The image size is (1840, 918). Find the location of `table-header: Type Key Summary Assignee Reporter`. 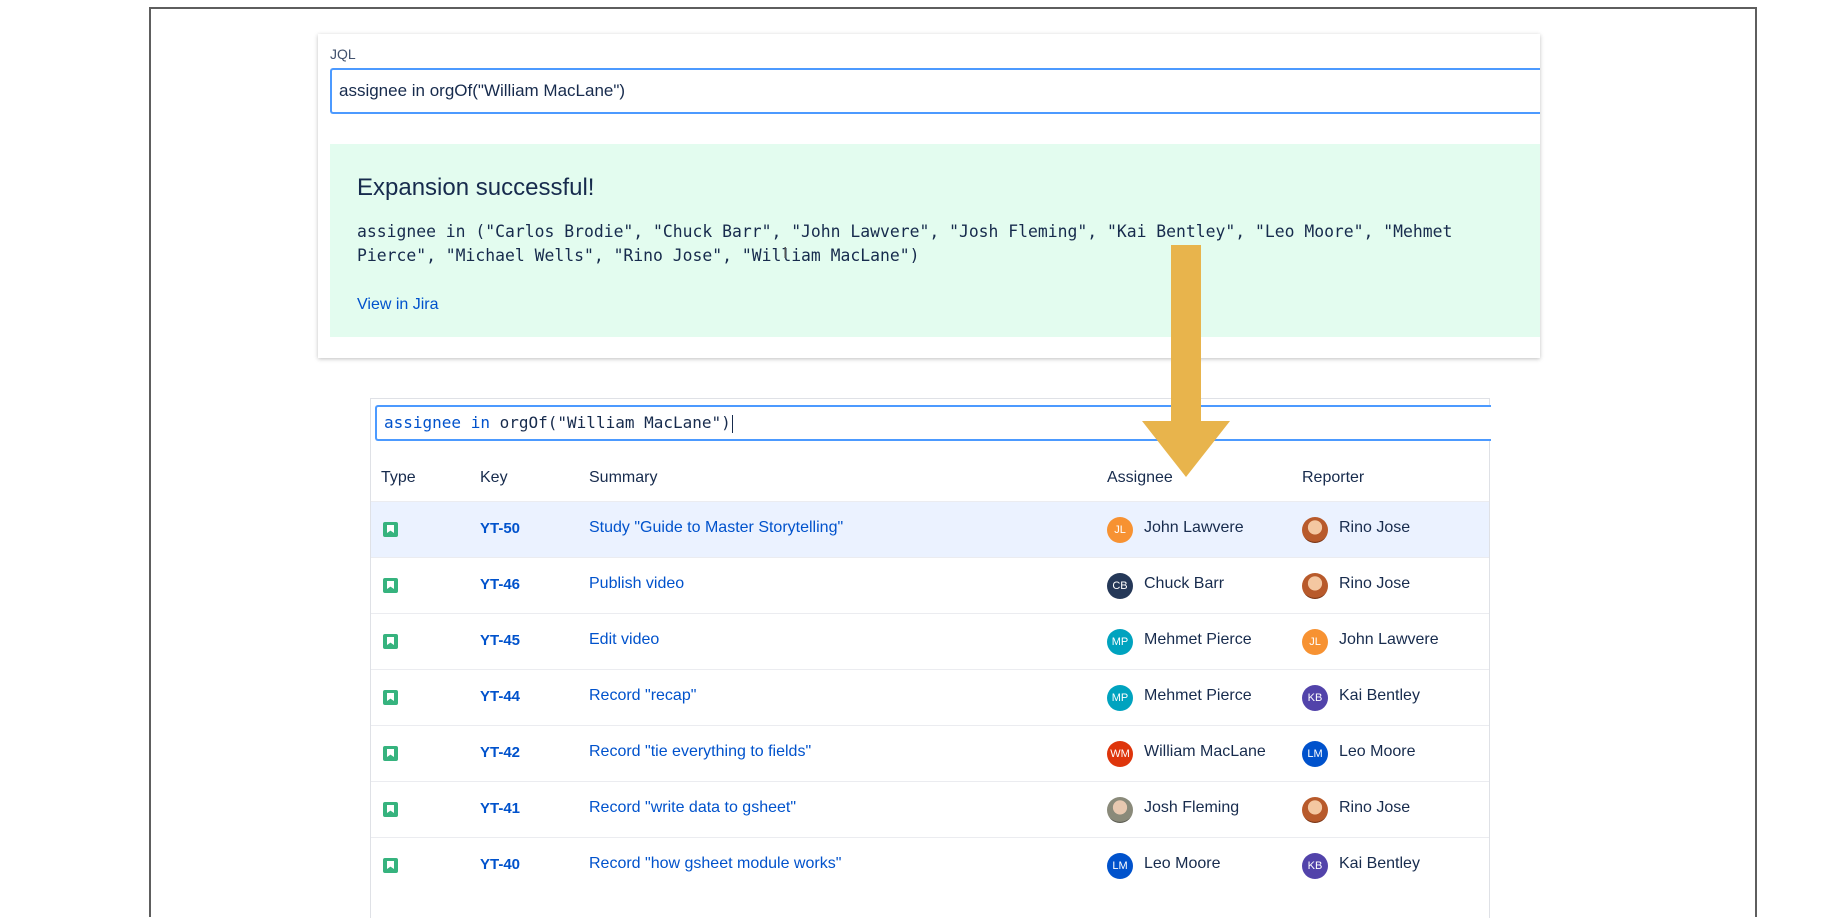

table-header: Type Key Summary Assignee Reporter is located at coordinates (930, 481).